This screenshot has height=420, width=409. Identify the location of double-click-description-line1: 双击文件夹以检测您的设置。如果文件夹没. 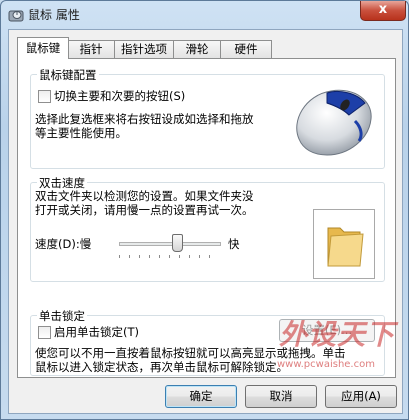
(144, 196).